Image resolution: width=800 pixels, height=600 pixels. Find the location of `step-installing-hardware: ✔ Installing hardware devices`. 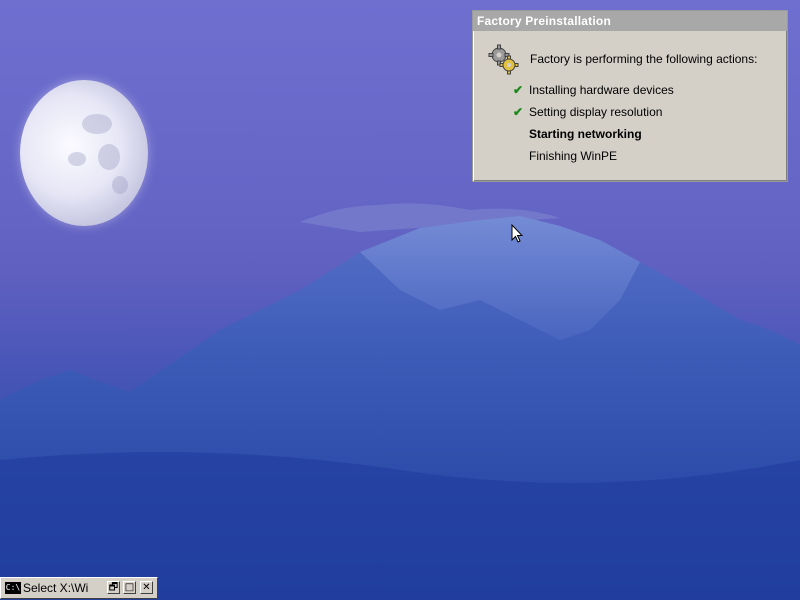

step-installing-hardware: ✔ Installing hardware devices is located at coordinates (593, 90).